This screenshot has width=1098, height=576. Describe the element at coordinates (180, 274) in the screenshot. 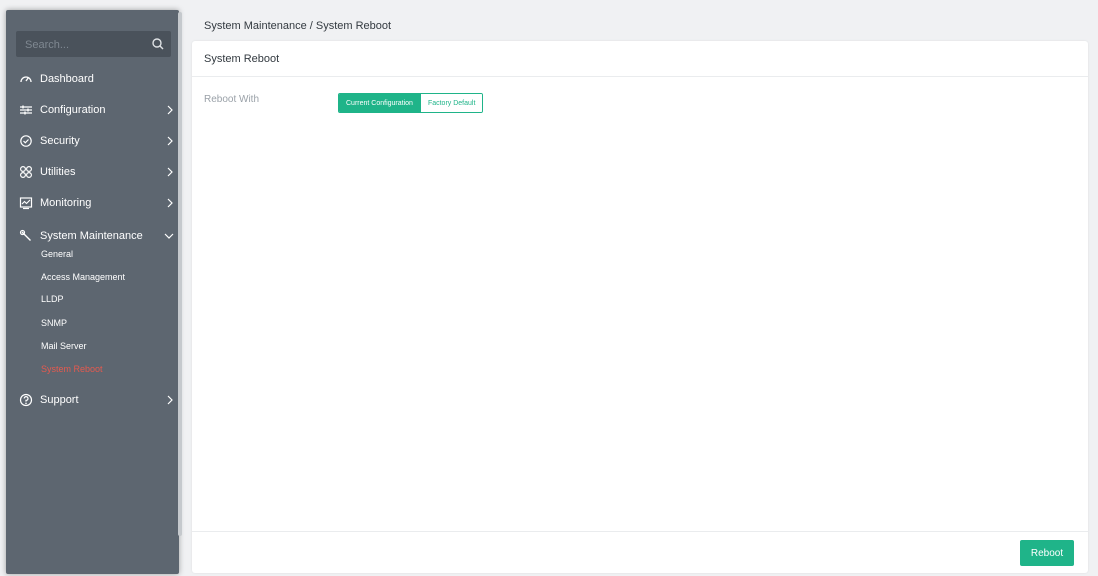

I see `sidebar-scrollbar` at that location.